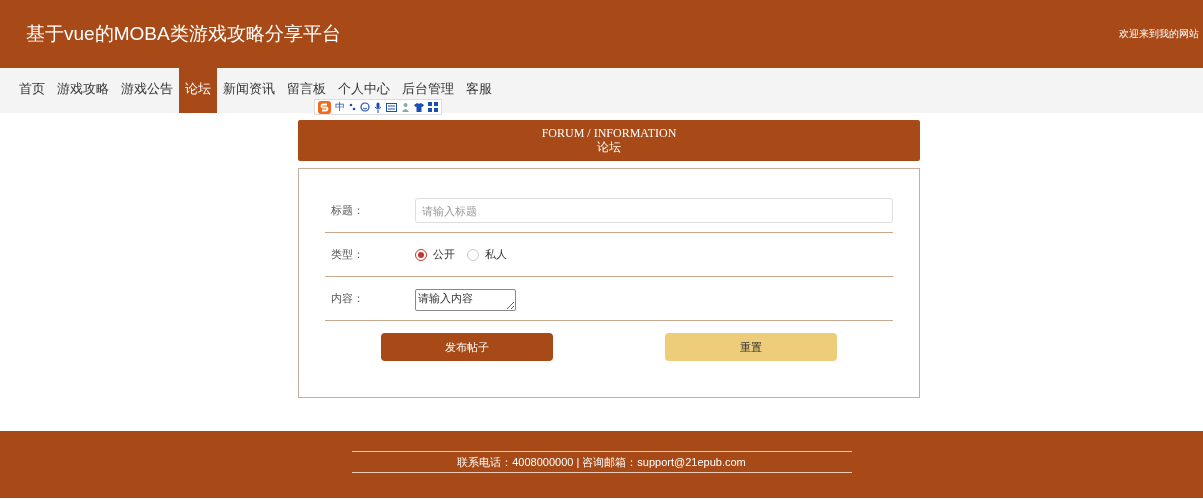 The width and height of the screenshot is (1203, 500). I want to click on field-label: 类型：, so click(347, 254).